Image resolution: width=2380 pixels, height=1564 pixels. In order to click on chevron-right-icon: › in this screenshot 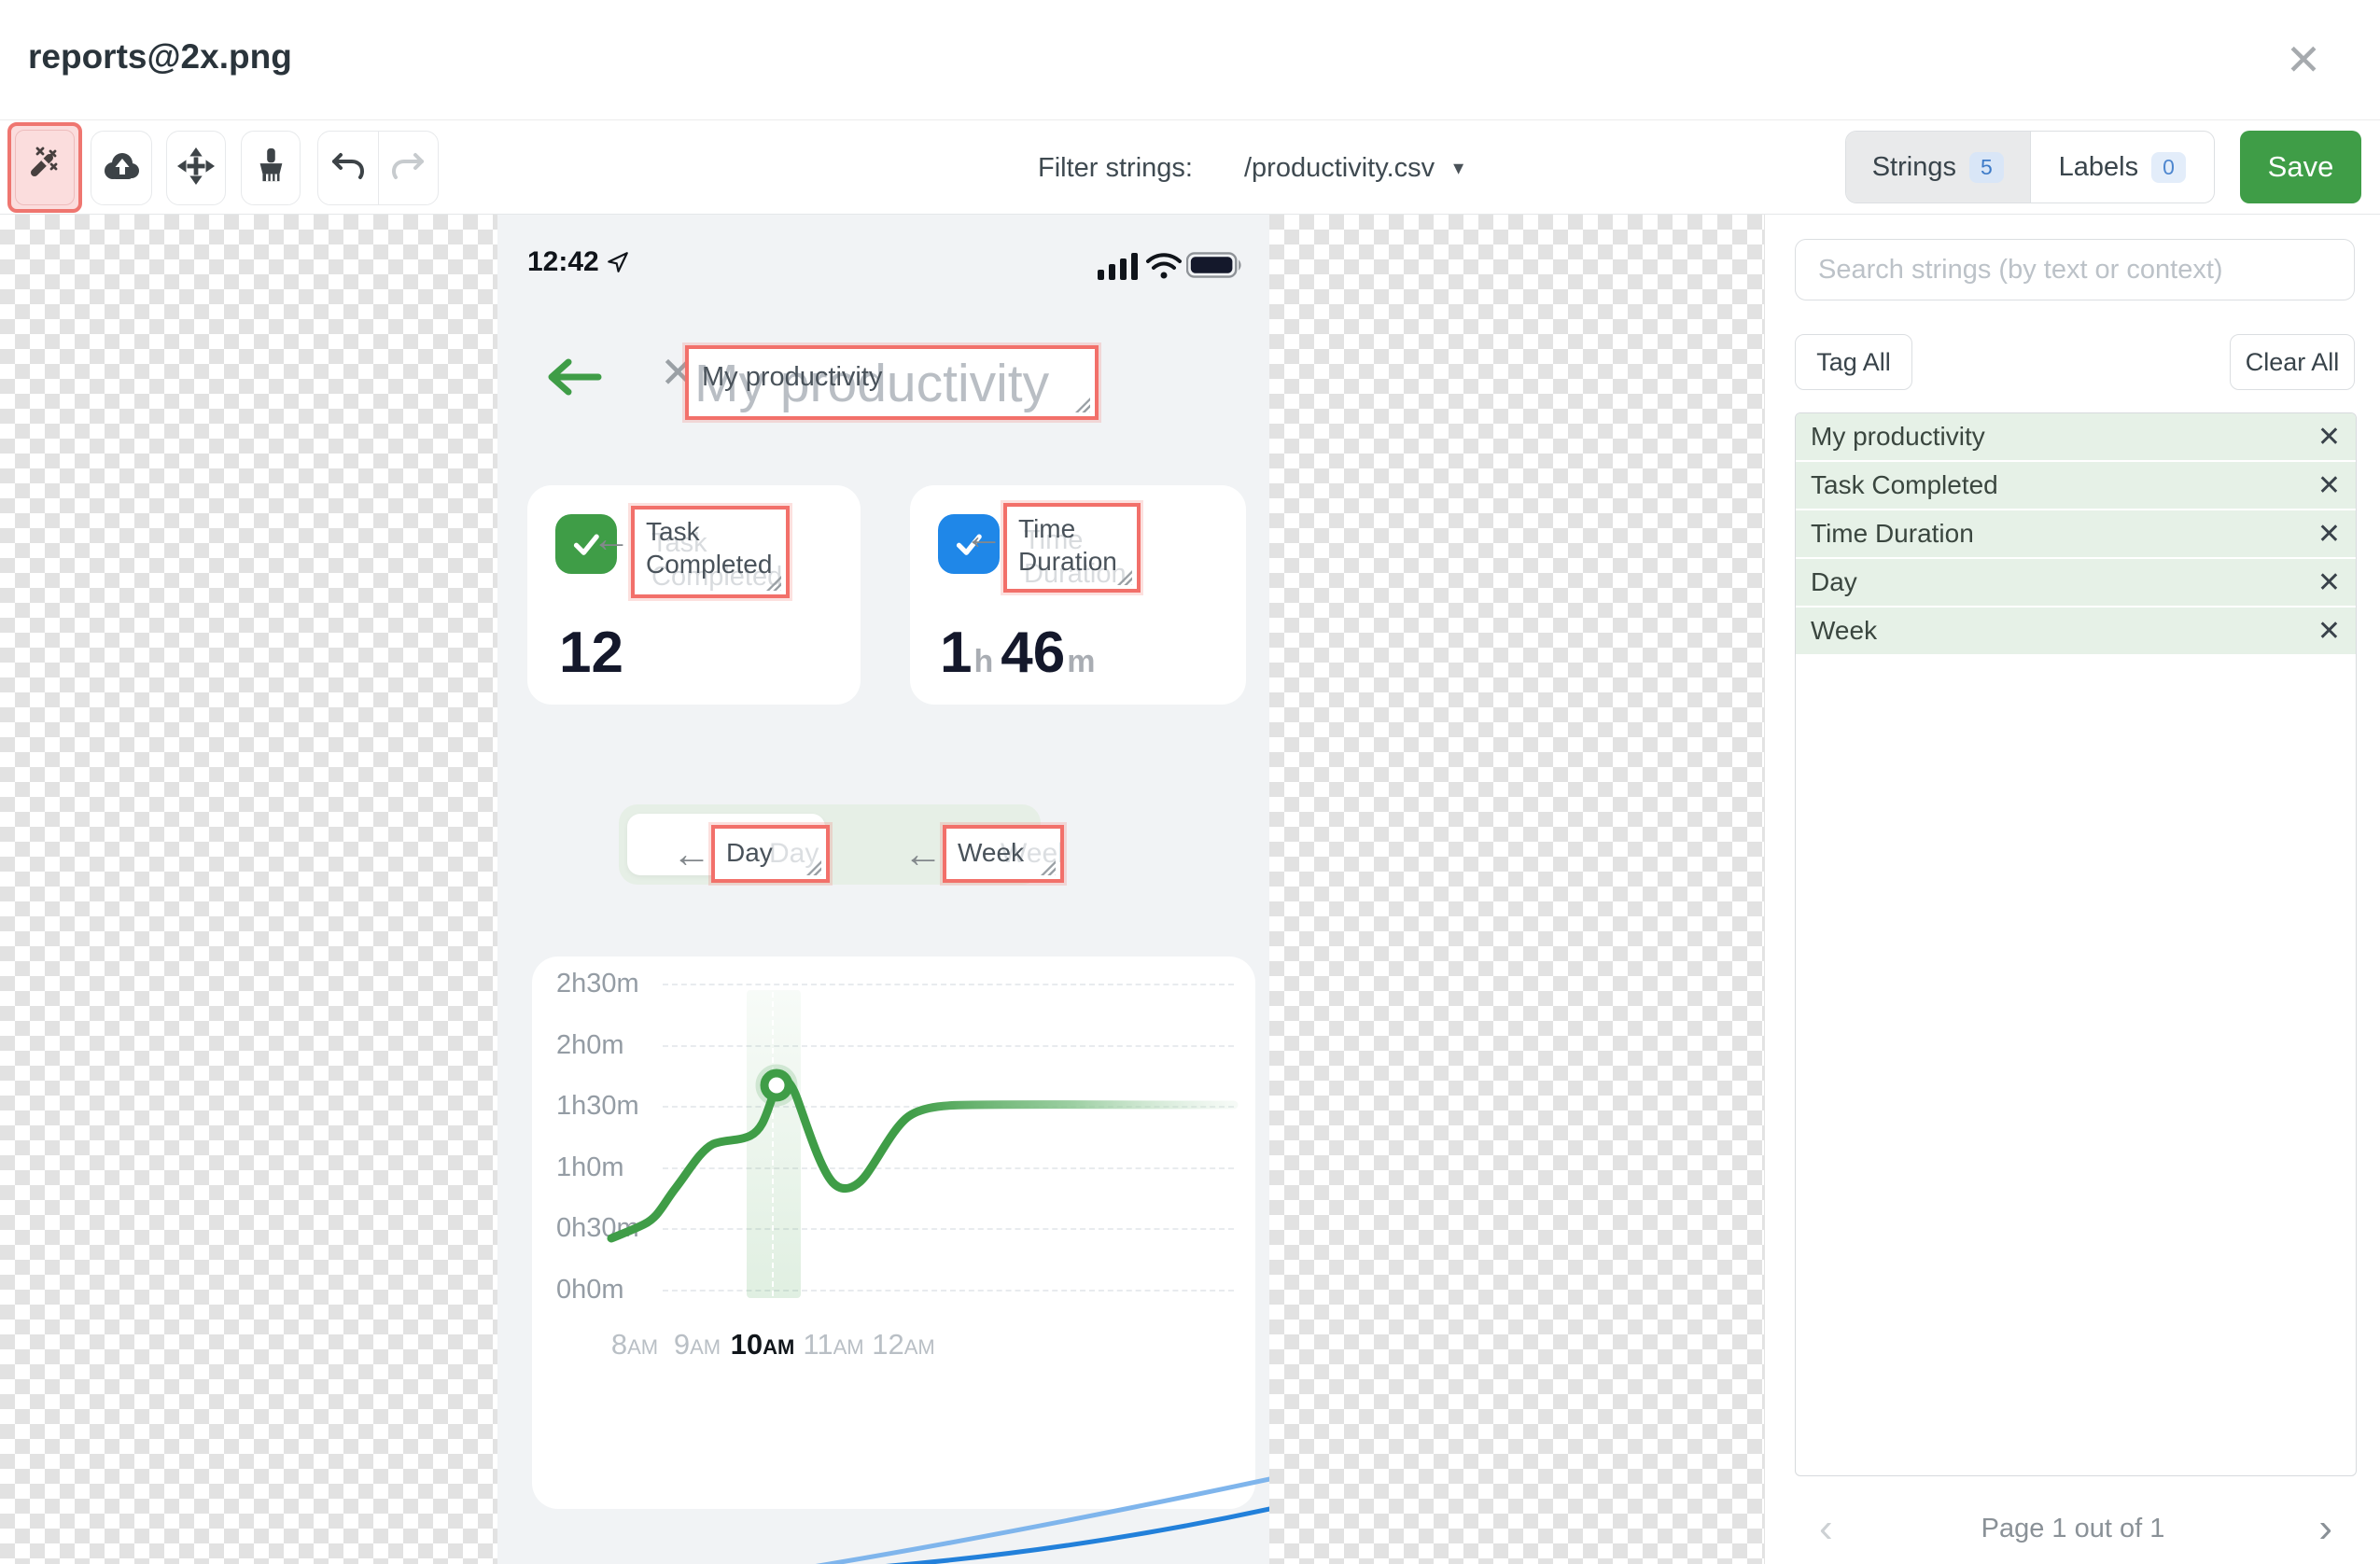, I will do `click(2325, 1528)`.